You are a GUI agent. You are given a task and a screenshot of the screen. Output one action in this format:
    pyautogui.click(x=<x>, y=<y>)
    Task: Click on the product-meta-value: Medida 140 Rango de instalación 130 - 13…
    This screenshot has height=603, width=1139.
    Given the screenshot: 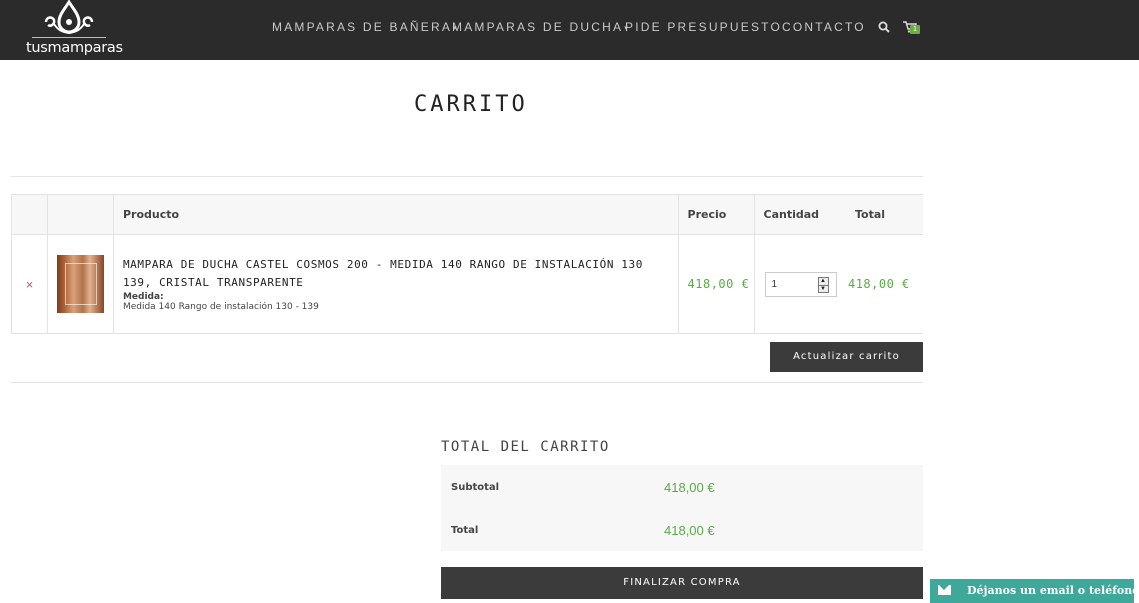 What is the action you would take?
    pyautogui.click(x=220, y=307)
    